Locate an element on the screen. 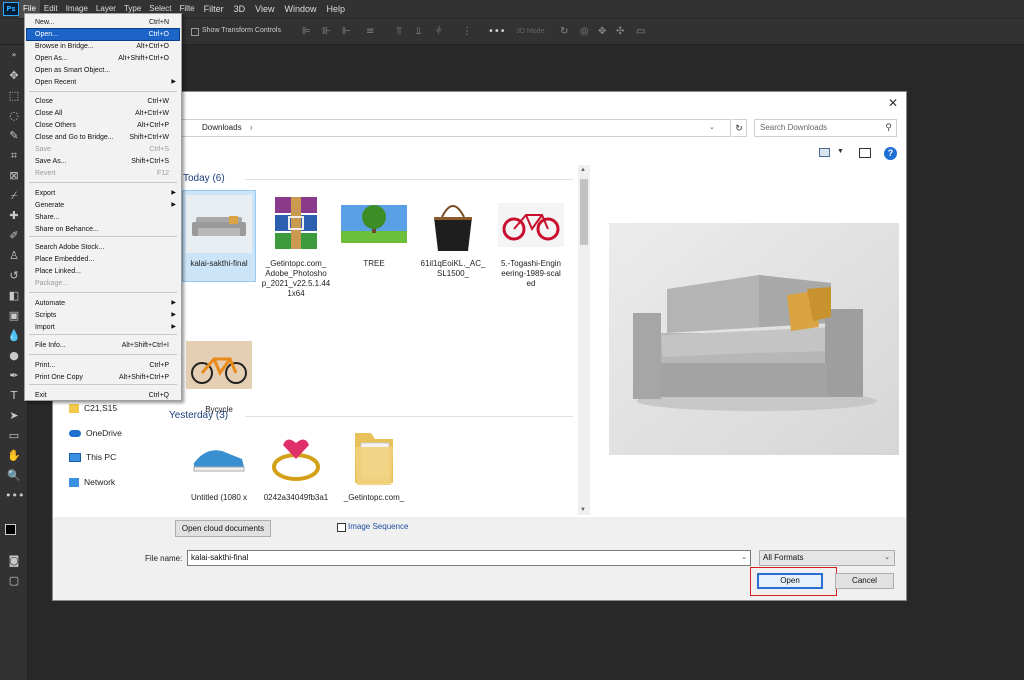 The height and width of the screenshot is (680, 1024). menu-item-close: Close Ctrl+W is located at coordinates (103, 101).